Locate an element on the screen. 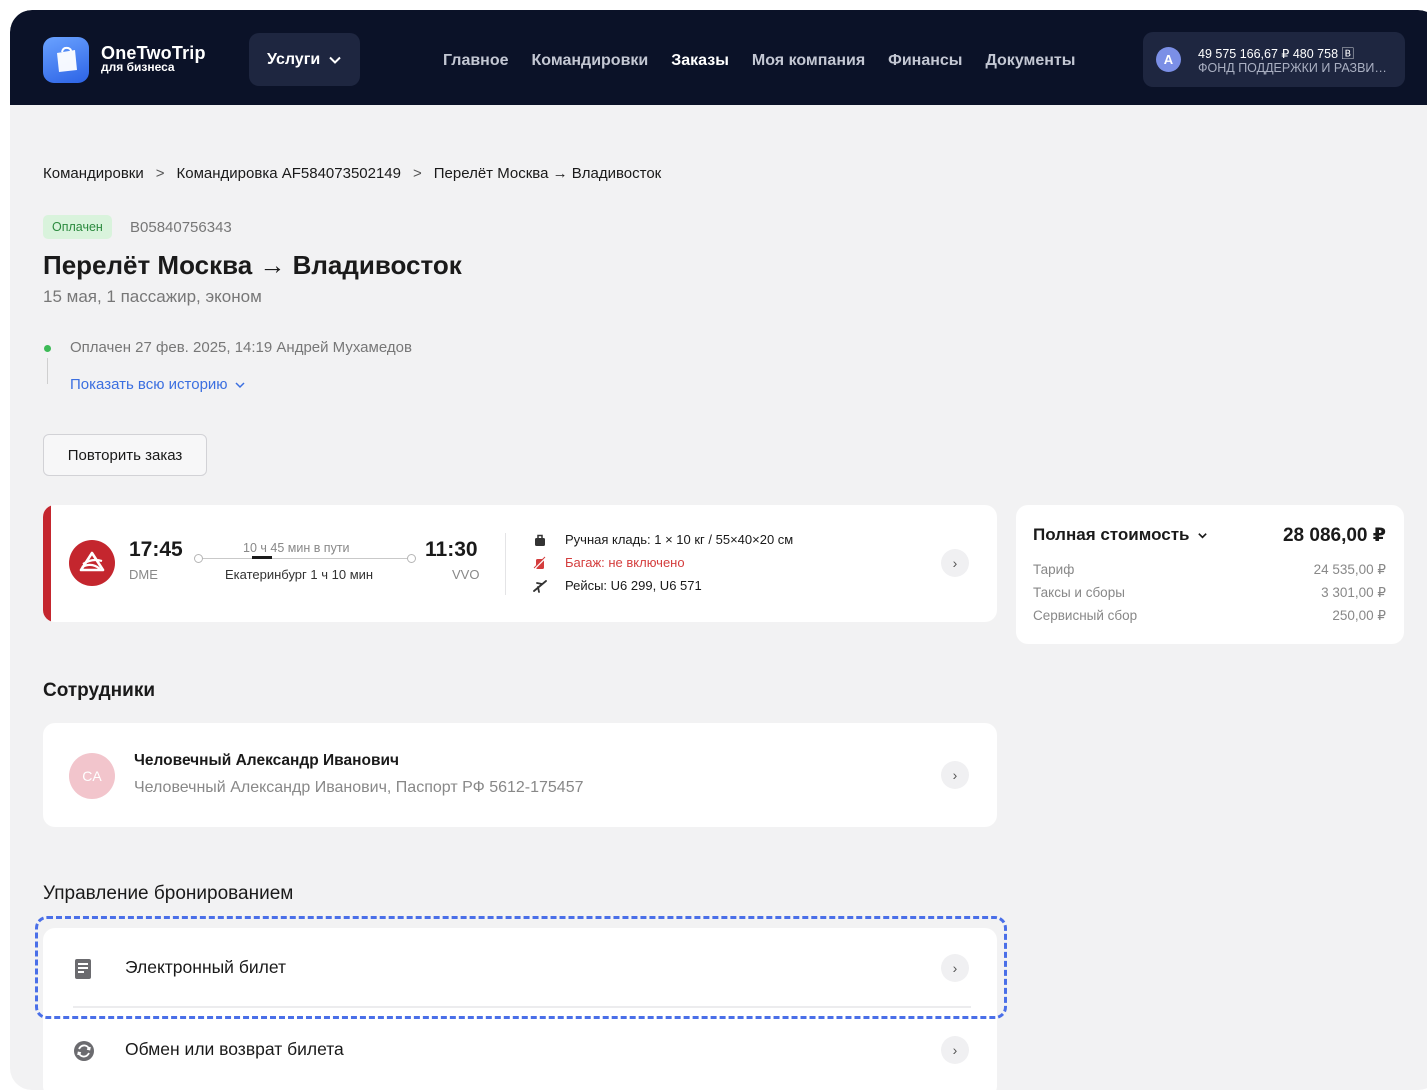 The image size is (1427, 1090). services-dropdown-button: Услуги is located at coordinates (304, 59).